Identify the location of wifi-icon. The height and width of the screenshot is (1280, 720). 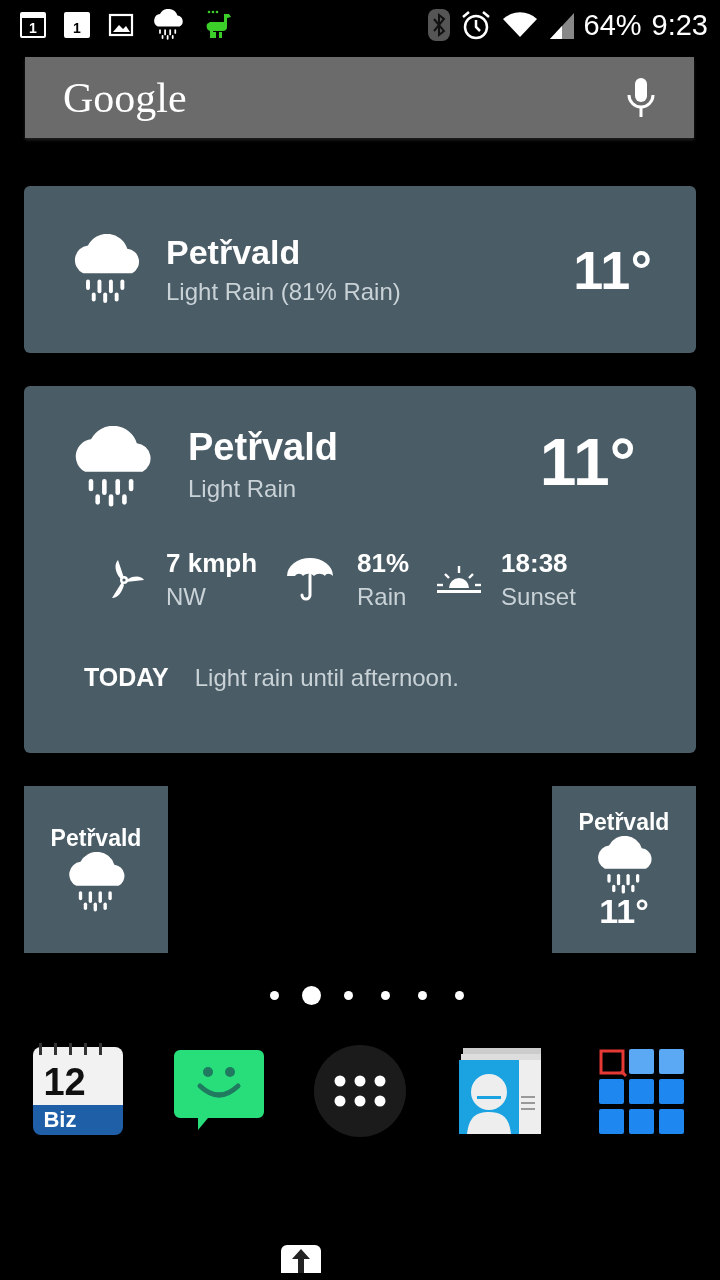
(519, 25).